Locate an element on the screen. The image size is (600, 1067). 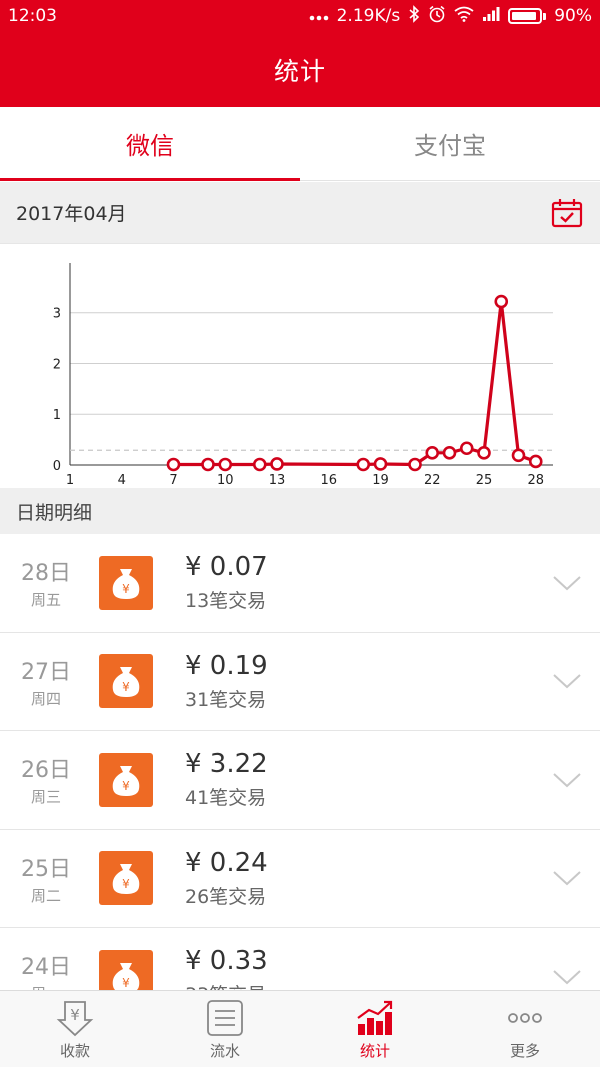
receive-payment-icon: ¥ is located at coordinates (75, 1018).